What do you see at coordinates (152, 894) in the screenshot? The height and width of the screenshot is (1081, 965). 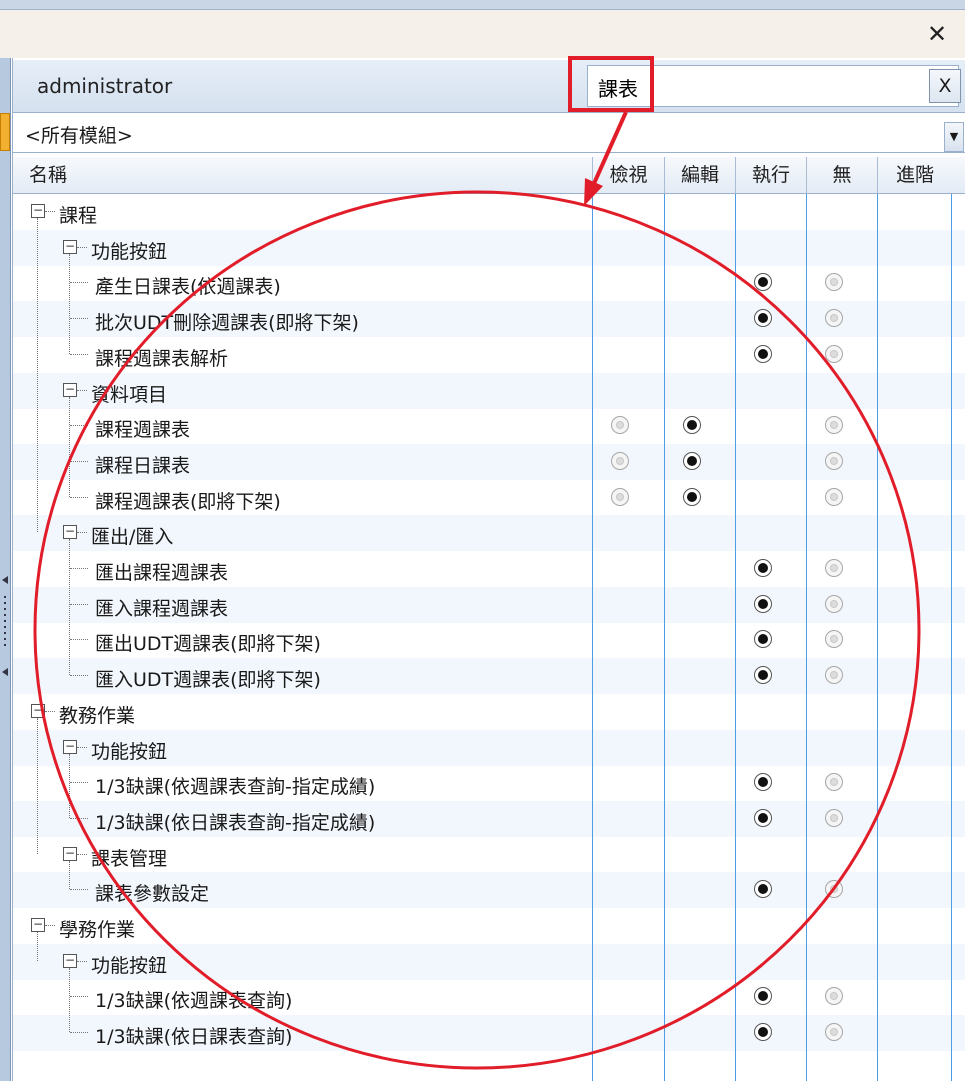 I see `tree-leaf-label: 課表參數設定` at bounding box center [152, 894].